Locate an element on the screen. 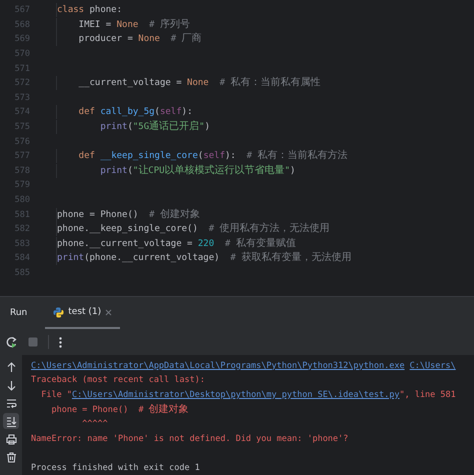 The height and width of the screenshot is (475, 474). code-line: phone.__keep_single_core() # 使用私有方法，无法使用 is located at coordinates (193, 229).